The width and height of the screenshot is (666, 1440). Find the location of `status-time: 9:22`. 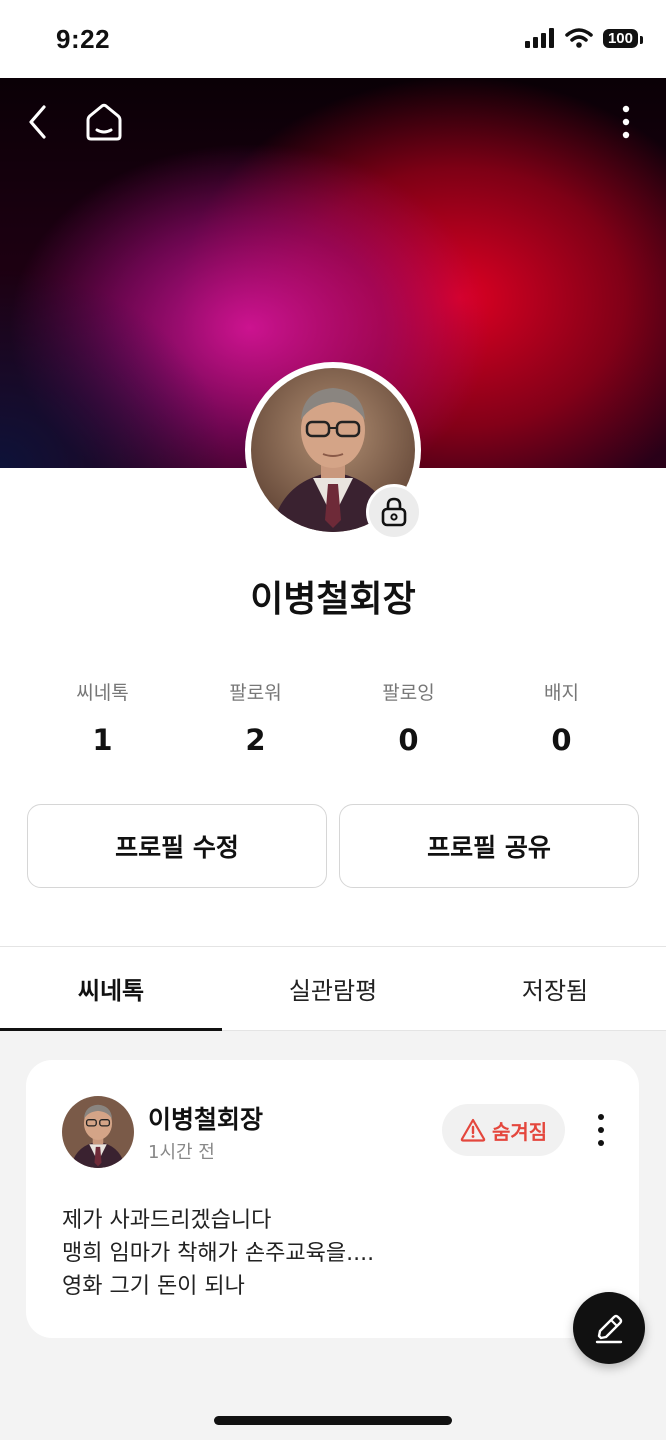

status-time: 9:22 is located at coordinates (83, 39).